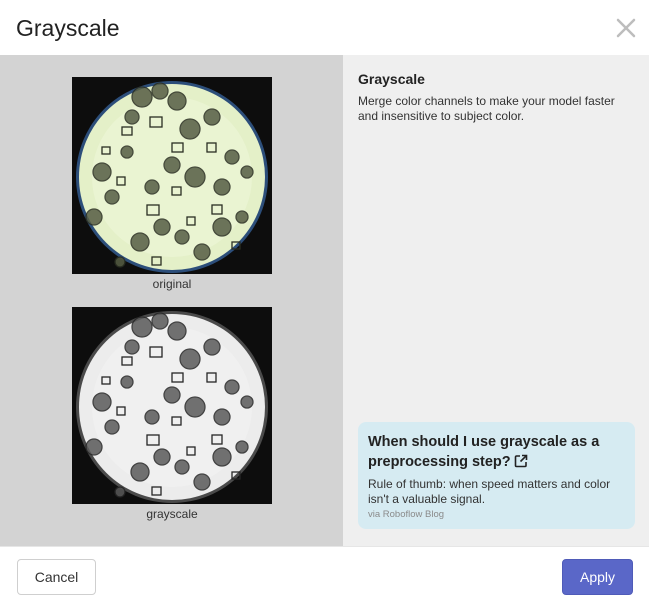 This screenshot has width=649, height=605. Describe the element at coordinates (406, 514) in the screenshot. I see `tip-source: via Roboflow Blog` at that location.